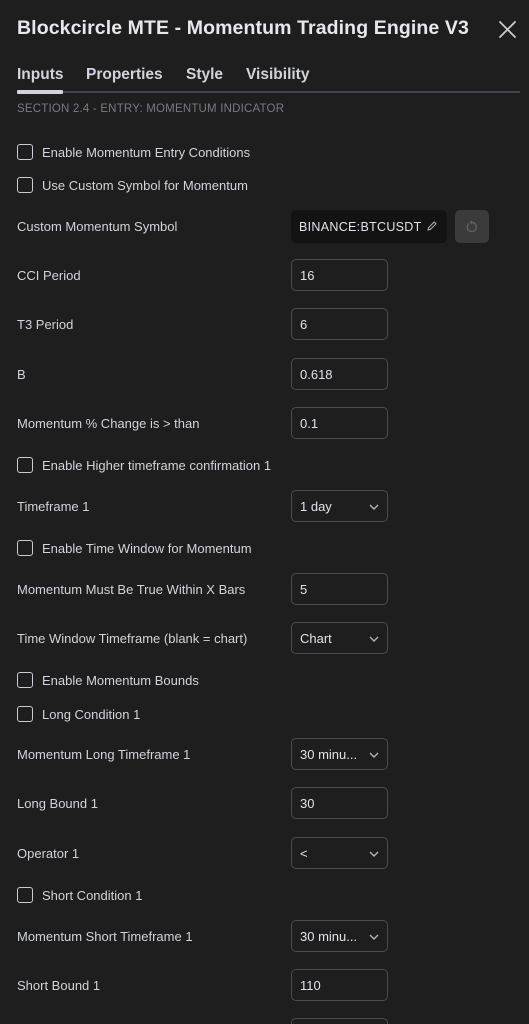 This screenshot has height=1024, width=529. What do you see at coordinates (120, 680) in the screenshot?
I see `checkbox-label: Enable Momentum Bounds` at bounding box center [120, 680].